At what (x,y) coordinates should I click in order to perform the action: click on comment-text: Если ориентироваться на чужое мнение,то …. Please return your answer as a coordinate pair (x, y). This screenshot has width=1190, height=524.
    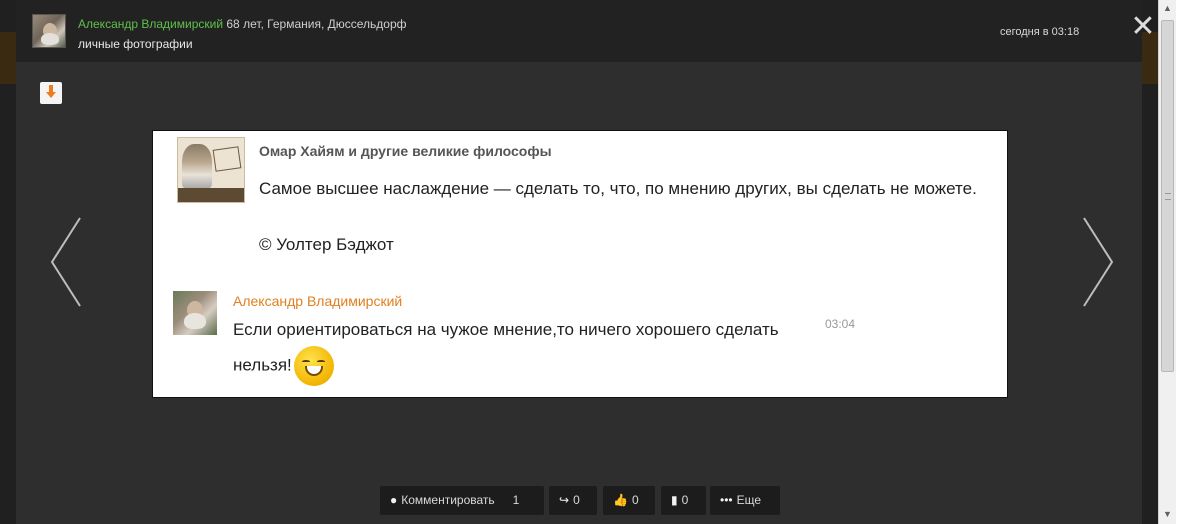
    Looking at the image, I should click on (513, 350).